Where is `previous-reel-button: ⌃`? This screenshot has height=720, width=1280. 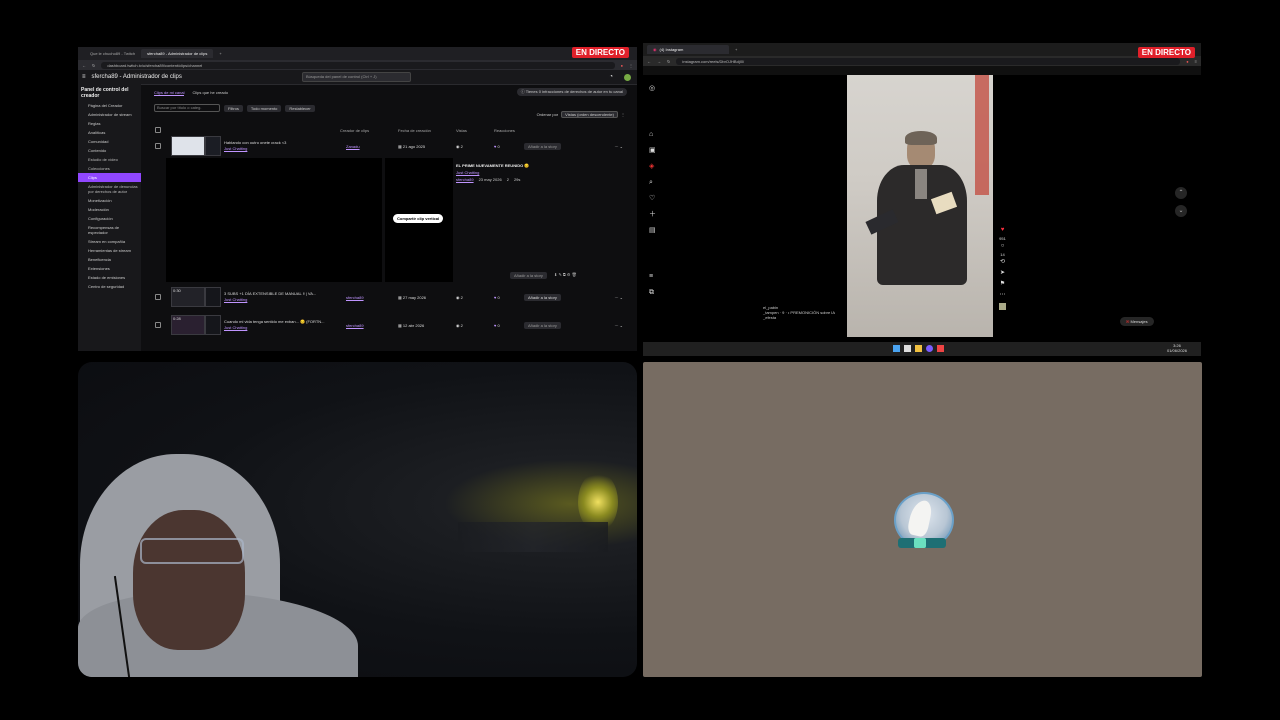 previous-reel-button: ⌃ is located at coordinates (1181, 193).